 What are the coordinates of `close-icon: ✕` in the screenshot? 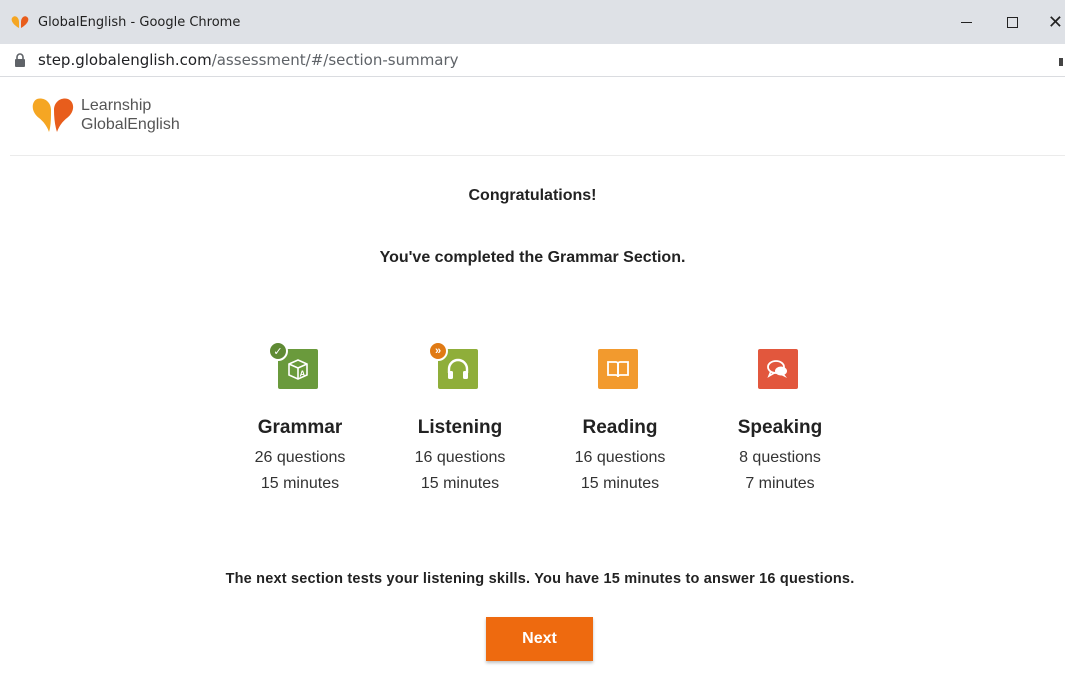 It's located at (1055, 21).